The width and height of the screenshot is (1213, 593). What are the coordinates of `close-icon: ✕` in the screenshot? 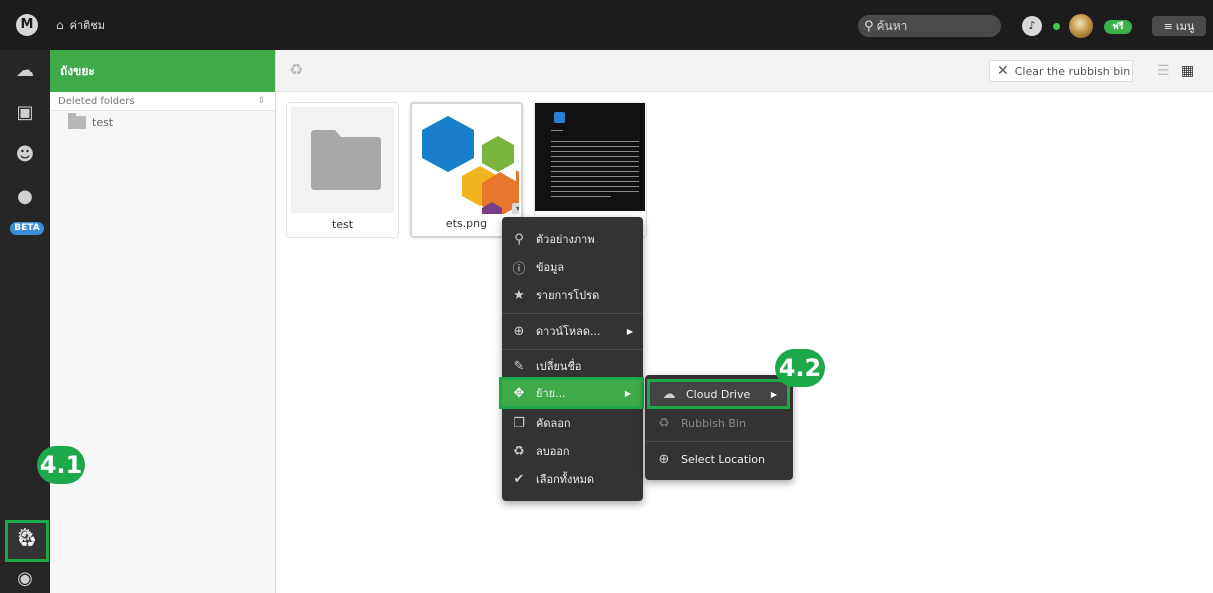 It's located at (1003, 71).